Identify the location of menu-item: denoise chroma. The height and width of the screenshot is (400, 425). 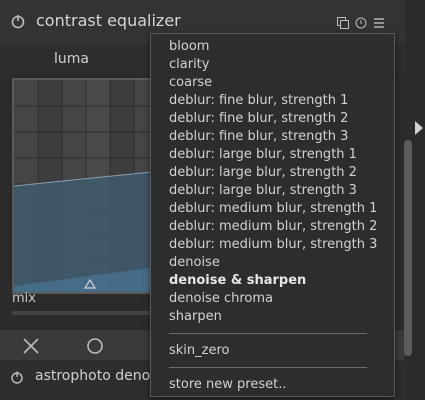
(273, 299).